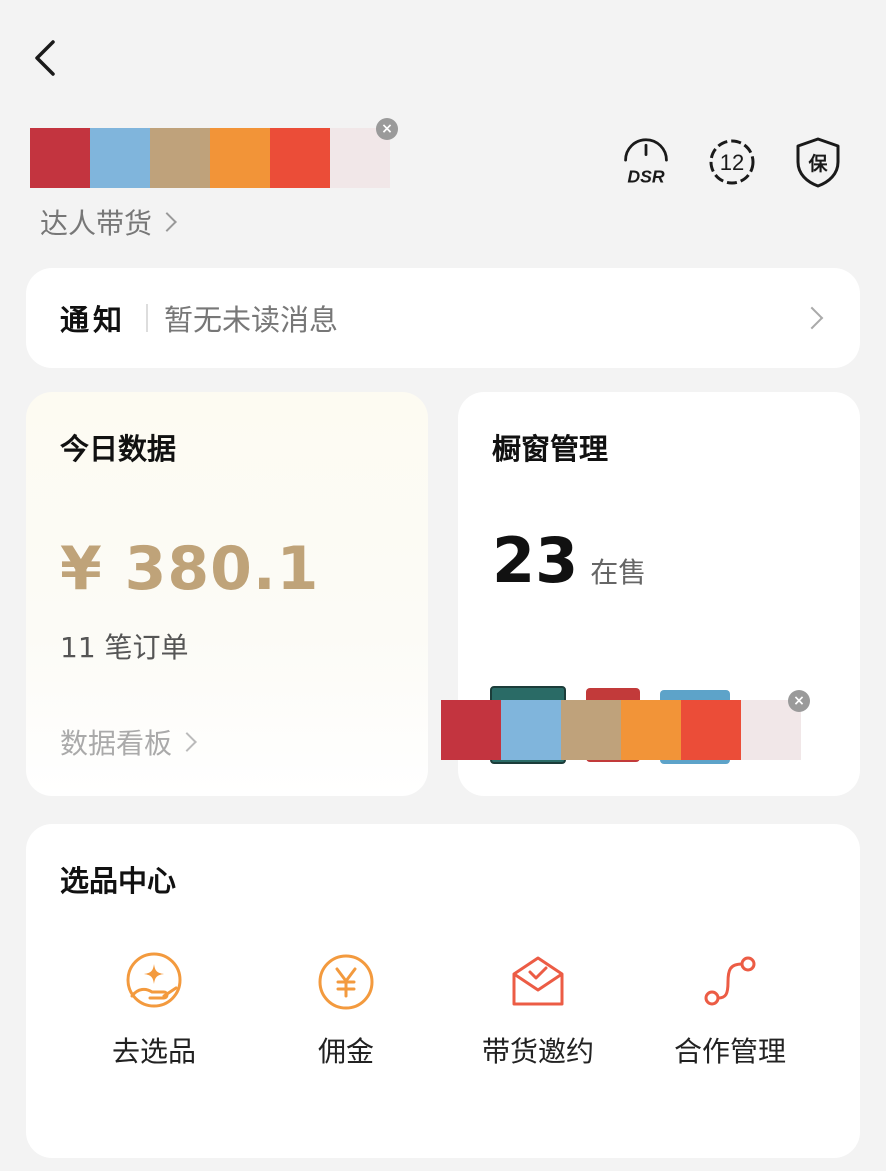  What do you see at coordinates (645, 176) in the screenshot?
I see `dsr-label: DSR` at bounding box center [645, 176].